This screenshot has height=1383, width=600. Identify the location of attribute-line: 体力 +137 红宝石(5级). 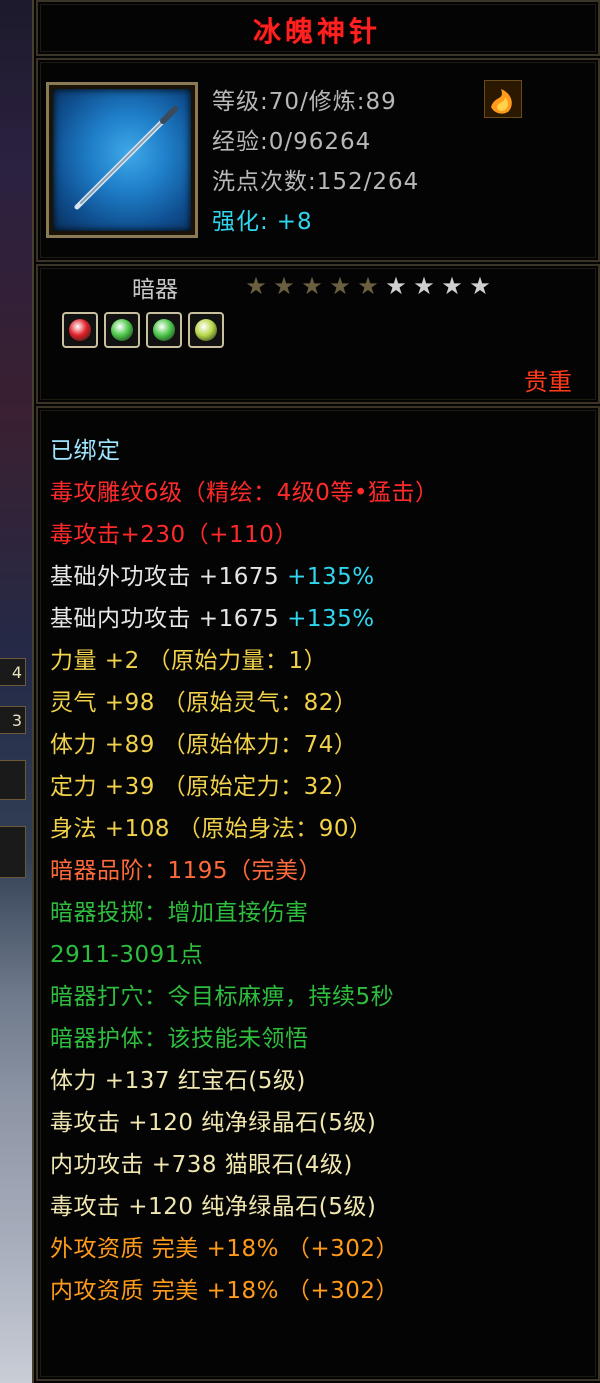
(325, 1081).